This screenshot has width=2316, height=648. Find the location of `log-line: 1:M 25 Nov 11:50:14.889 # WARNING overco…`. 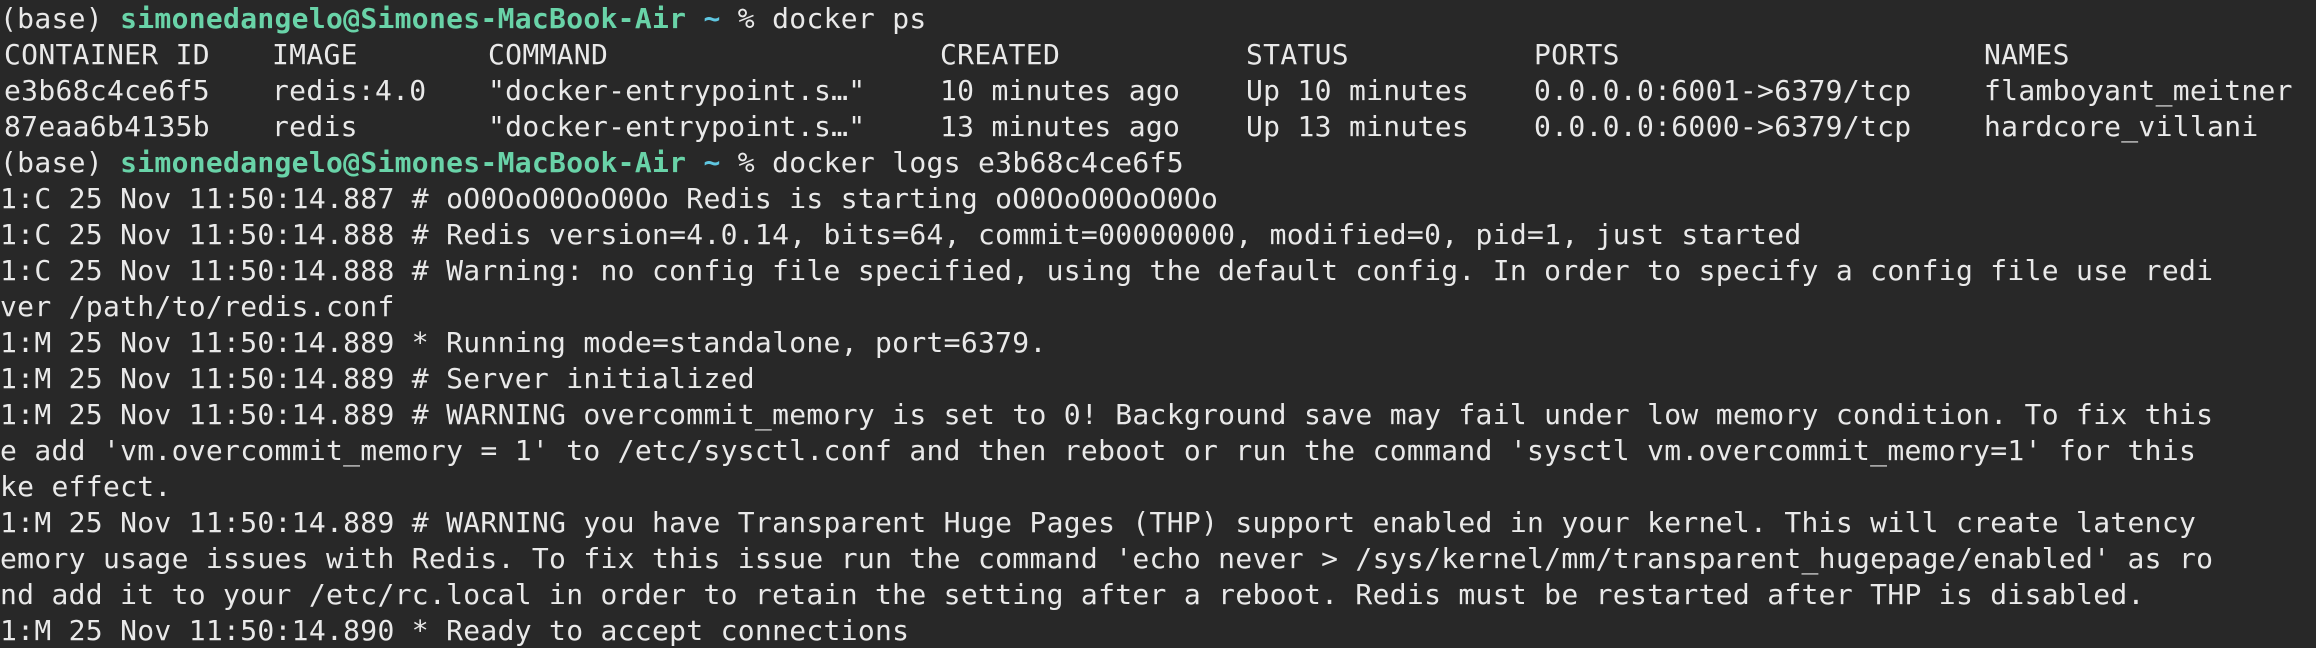

log-line: 1:M 25 Nov 11:50:14.889 # WARNING overco… is located at coordinates (1107, 414).